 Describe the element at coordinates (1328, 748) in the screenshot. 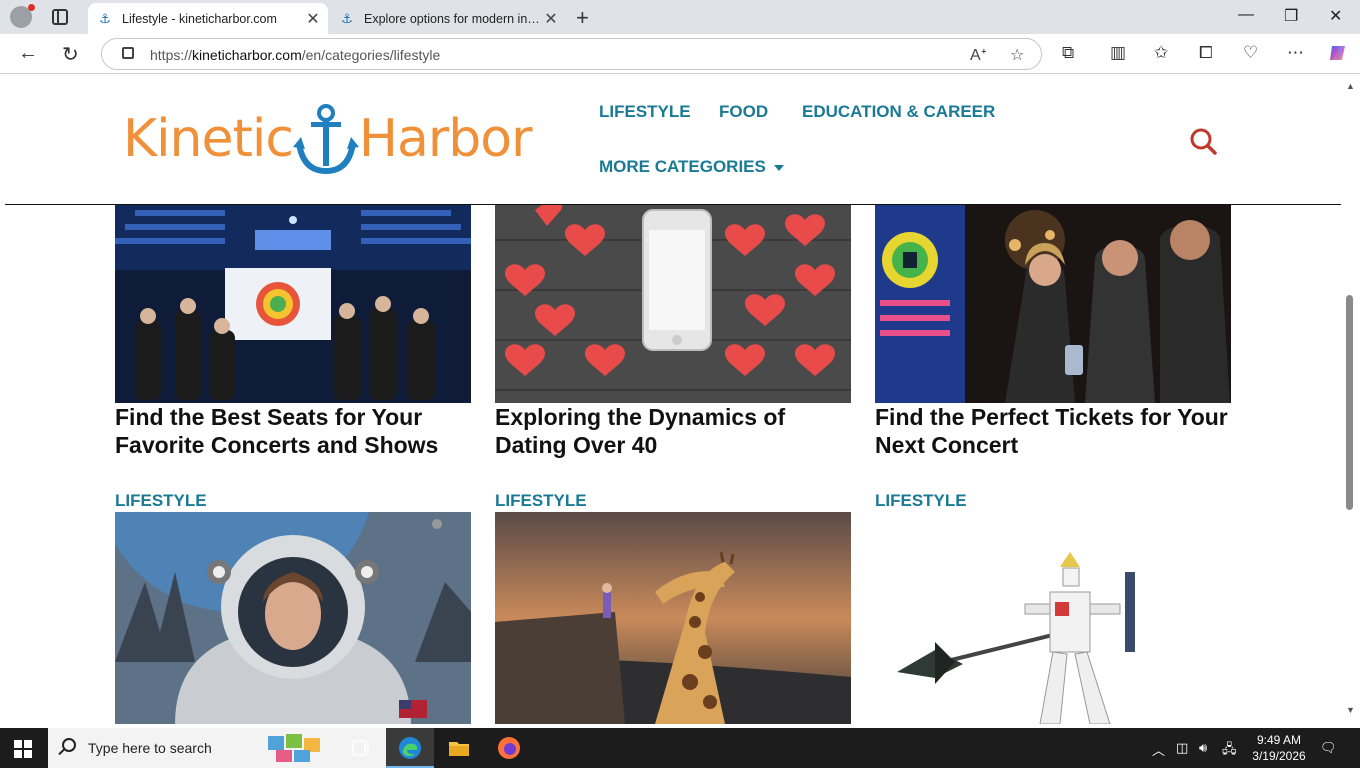

I see `notifications-icon: 🗨︎` at that location.